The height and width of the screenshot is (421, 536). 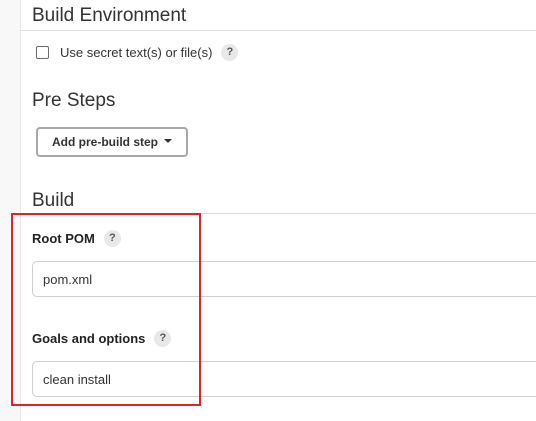 What do you see at coordinates (53, 200) in the screenshot?
I see `build-heading: Build` at bounding box center [53, 200].